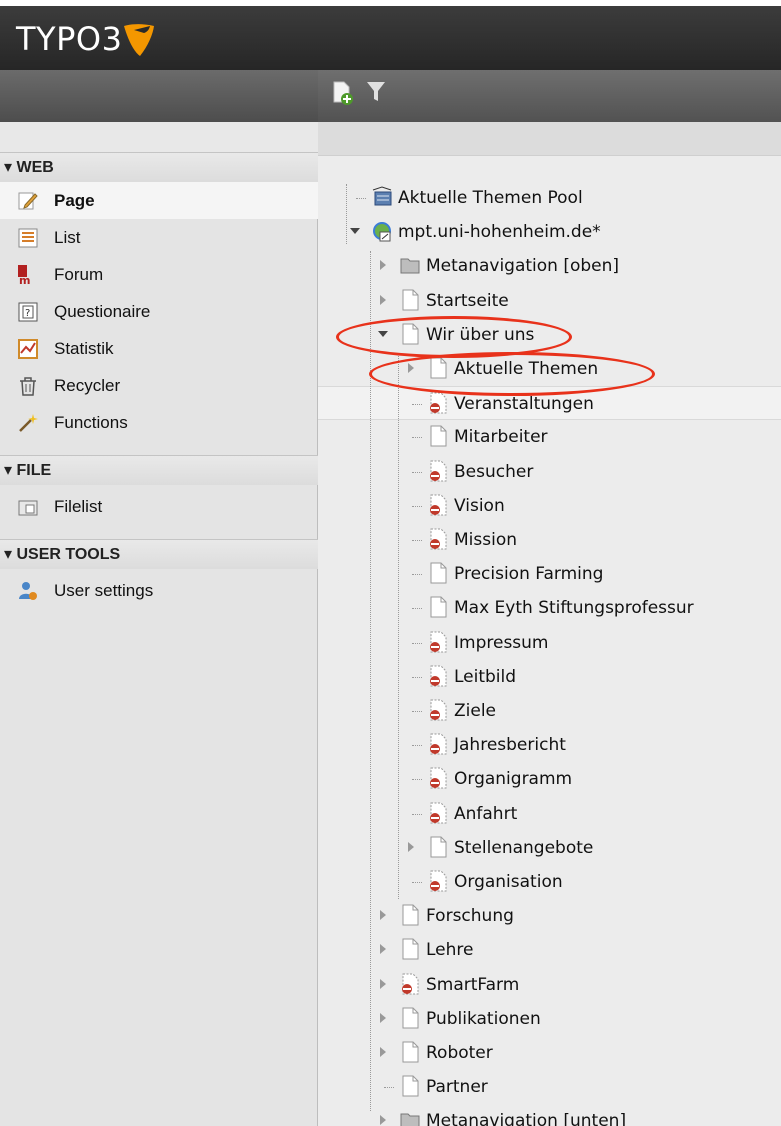 The width and height of the screenshot is (781, 1126). I want to click on tree-node: Wir über uns, so click(549, 335).